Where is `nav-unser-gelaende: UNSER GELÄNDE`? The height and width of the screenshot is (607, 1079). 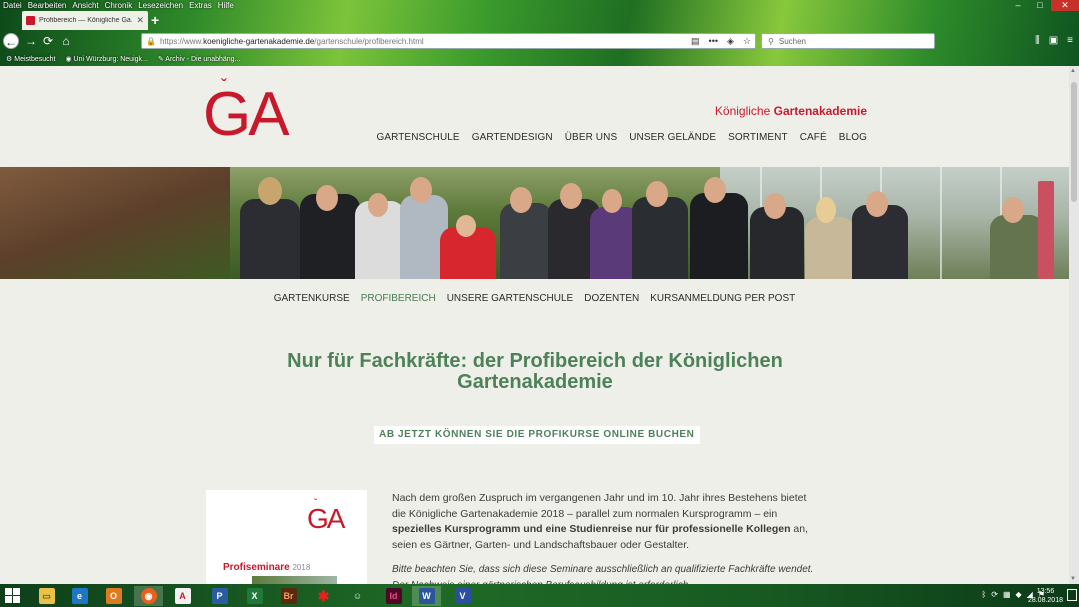
nav-unser-gelaende: UNSER GELÄNDE is located at coordinates (672, 137).